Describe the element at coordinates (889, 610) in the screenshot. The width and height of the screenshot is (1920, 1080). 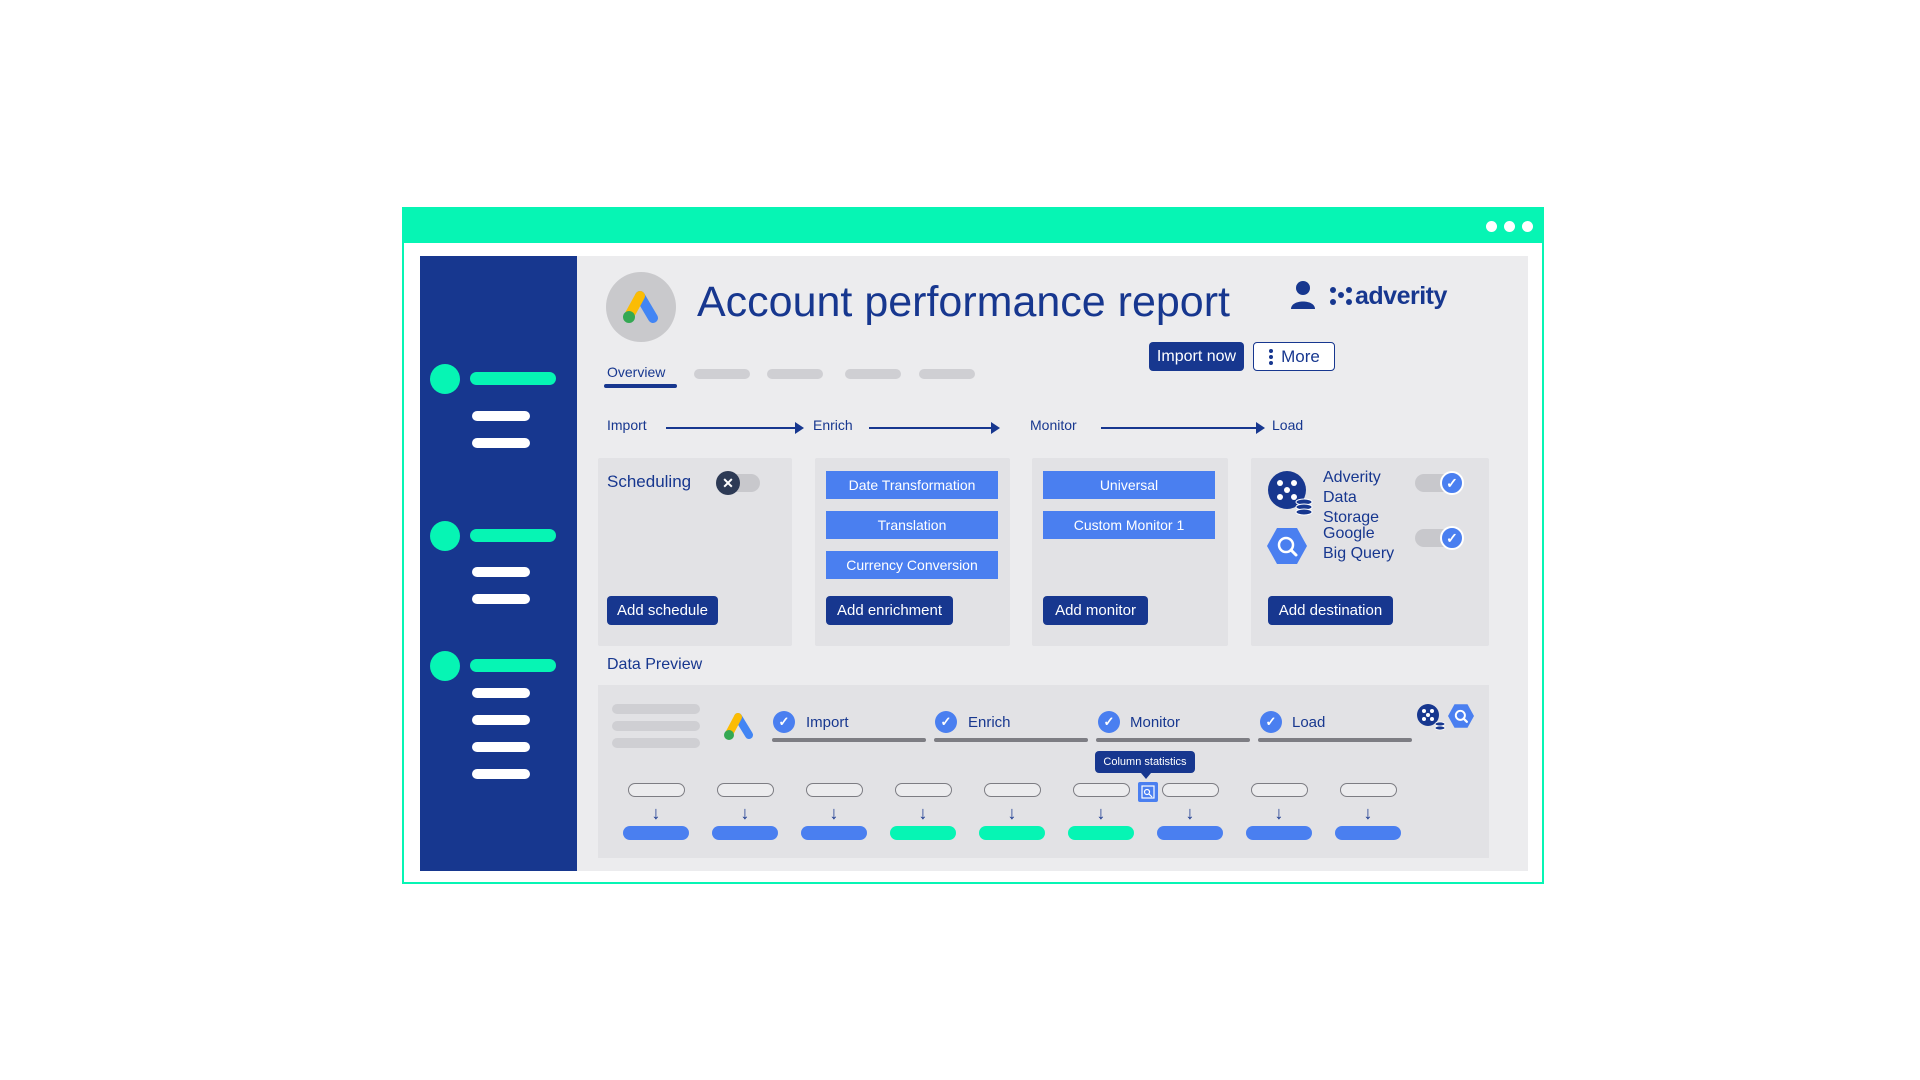
I see `add-enrichment-button: Add enrichment` at that location.